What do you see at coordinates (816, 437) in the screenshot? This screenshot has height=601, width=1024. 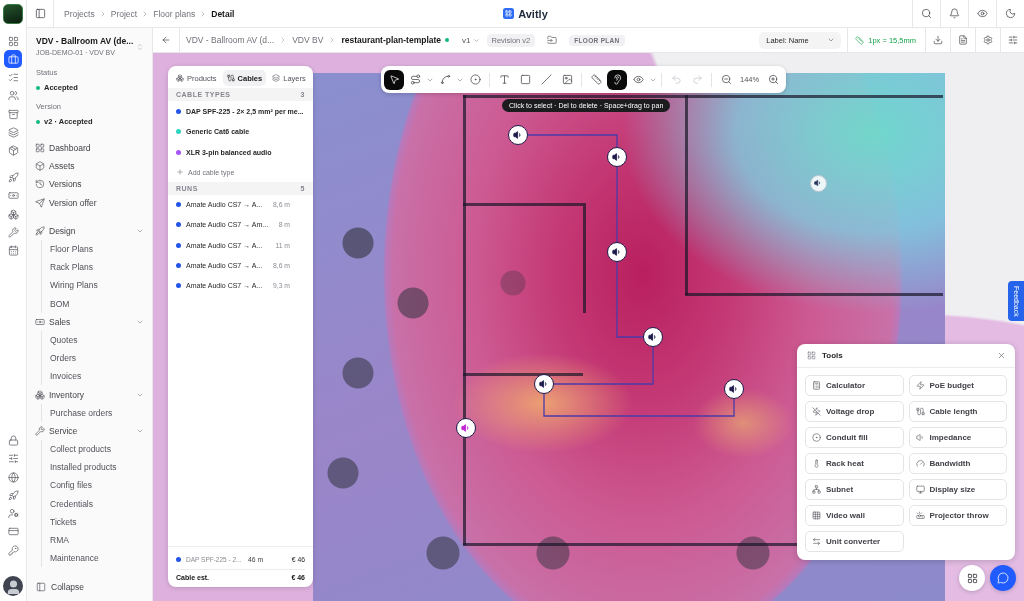 I see `circle-dot-icon` at bounding box center [816, 437].